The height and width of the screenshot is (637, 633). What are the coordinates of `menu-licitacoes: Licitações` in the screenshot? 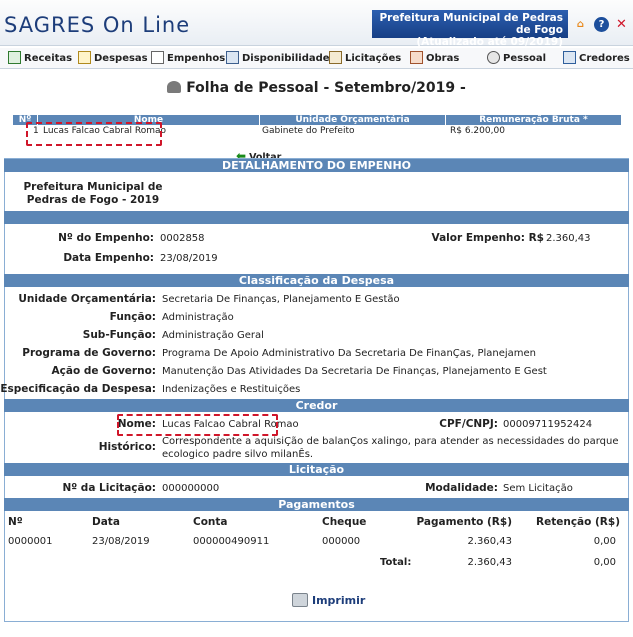 It's located at (365, 59).